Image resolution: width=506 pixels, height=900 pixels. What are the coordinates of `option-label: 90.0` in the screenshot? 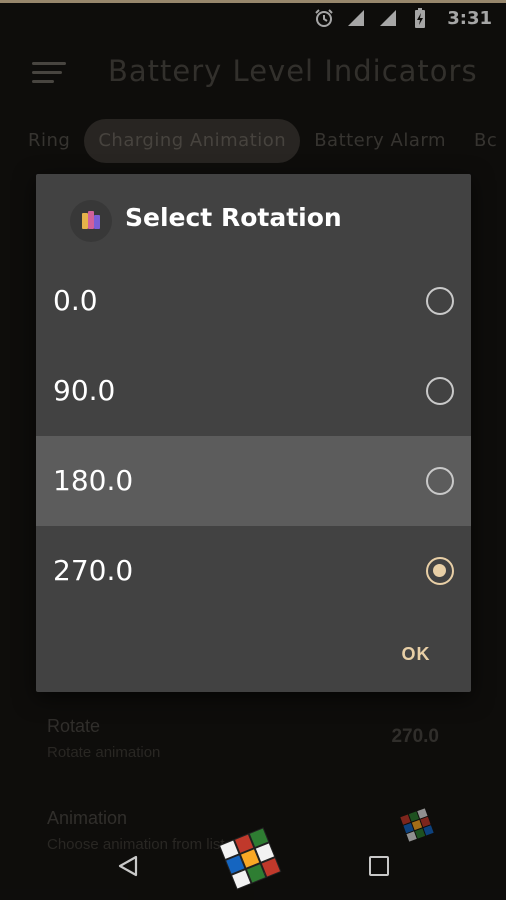 It's located at (84, 390).